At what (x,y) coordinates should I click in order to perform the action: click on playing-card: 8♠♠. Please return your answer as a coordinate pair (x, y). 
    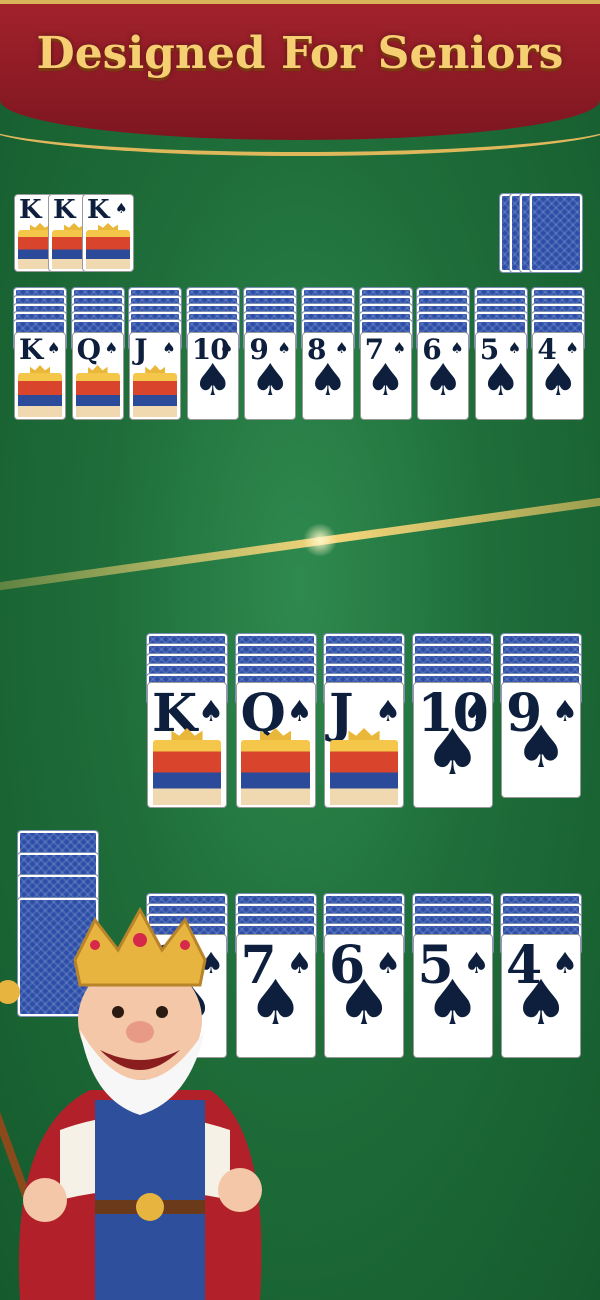
    Looking at the image, I should click on (328, 376).